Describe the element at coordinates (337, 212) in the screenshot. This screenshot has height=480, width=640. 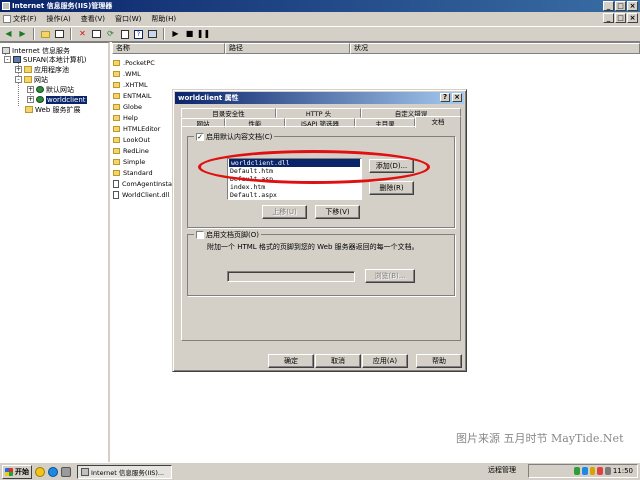
I see `move-down-button: 下移(V)` at that location.